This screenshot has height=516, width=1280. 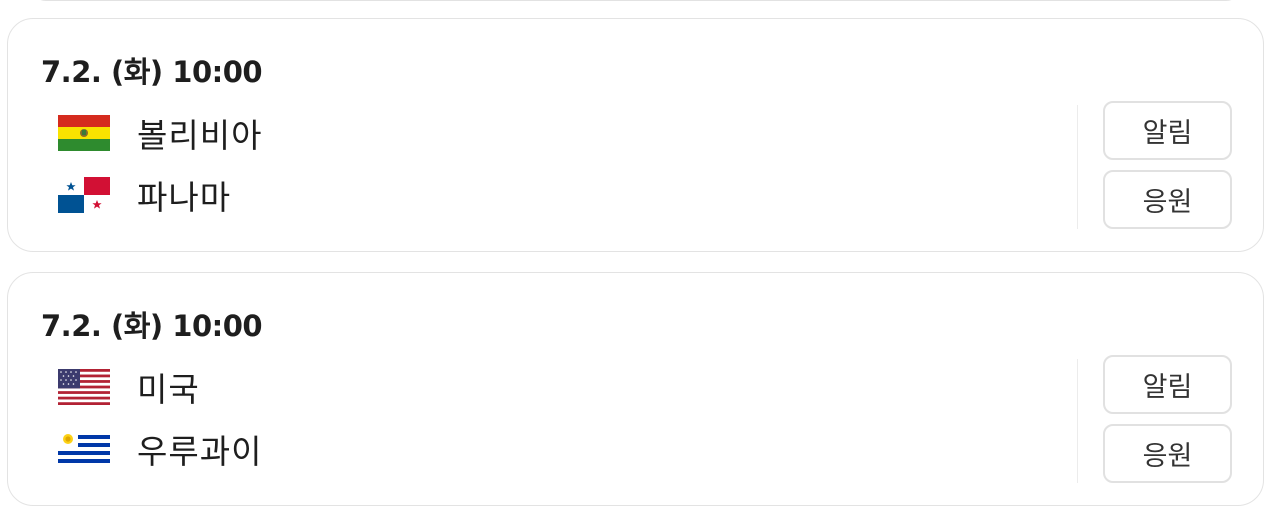 I want to click on team-row-home: 볼리비아, so click(x=160, y=135).